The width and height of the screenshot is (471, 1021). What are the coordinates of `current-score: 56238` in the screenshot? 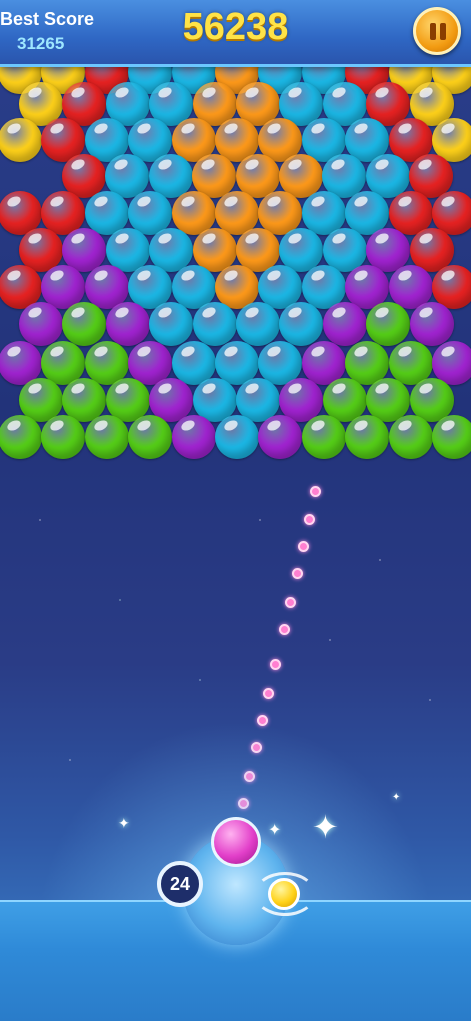 It's located at (235, 27).